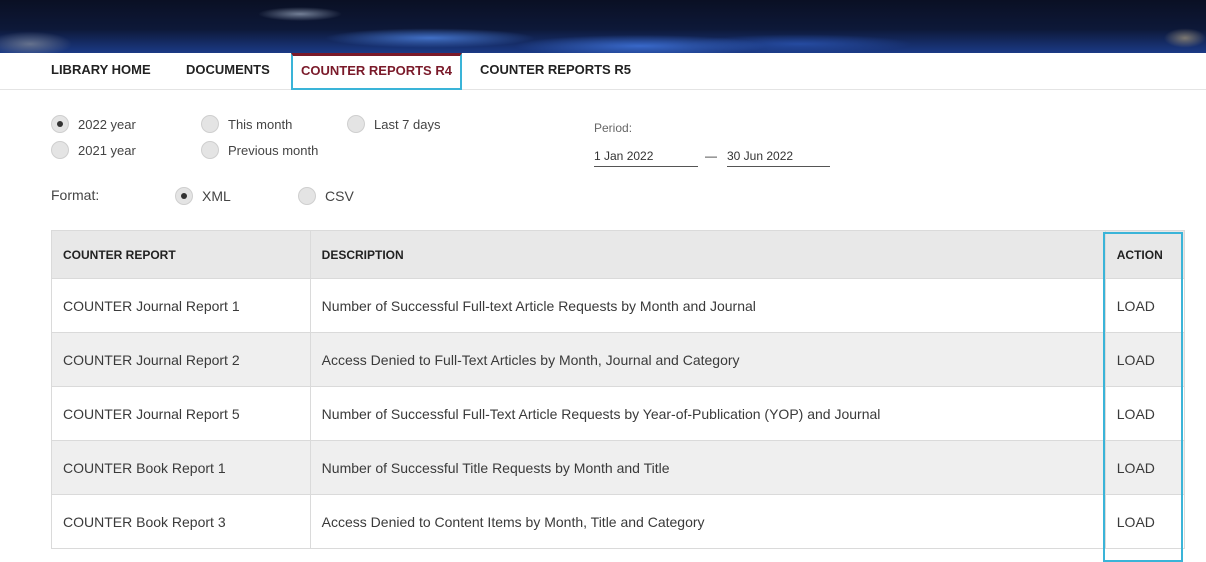  Describe the element at coordinates (181, 467) in the screenshot. I see `report-name-cell: COUNTER Book Report 1` at that location.